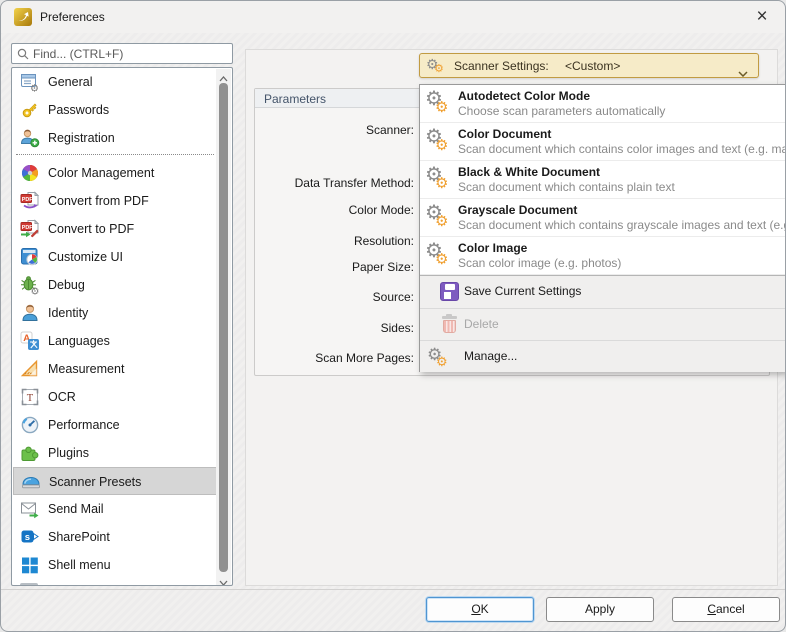  I want to click on menu-item-delete: Delete, so click(602, 324).